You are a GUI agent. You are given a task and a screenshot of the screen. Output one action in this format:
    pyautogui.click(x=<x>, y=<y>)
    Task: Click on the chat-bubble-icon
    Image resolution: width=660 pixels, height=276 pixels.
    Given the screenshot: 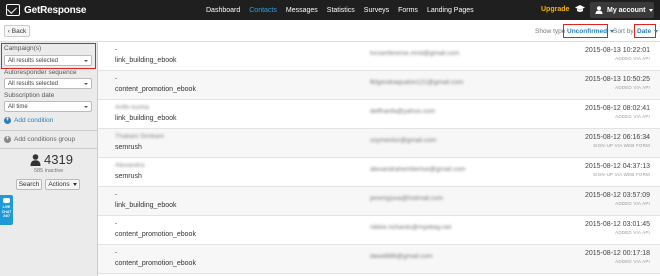 What is the action you would take?
    pyautogui.click(x=6, y=200)
    